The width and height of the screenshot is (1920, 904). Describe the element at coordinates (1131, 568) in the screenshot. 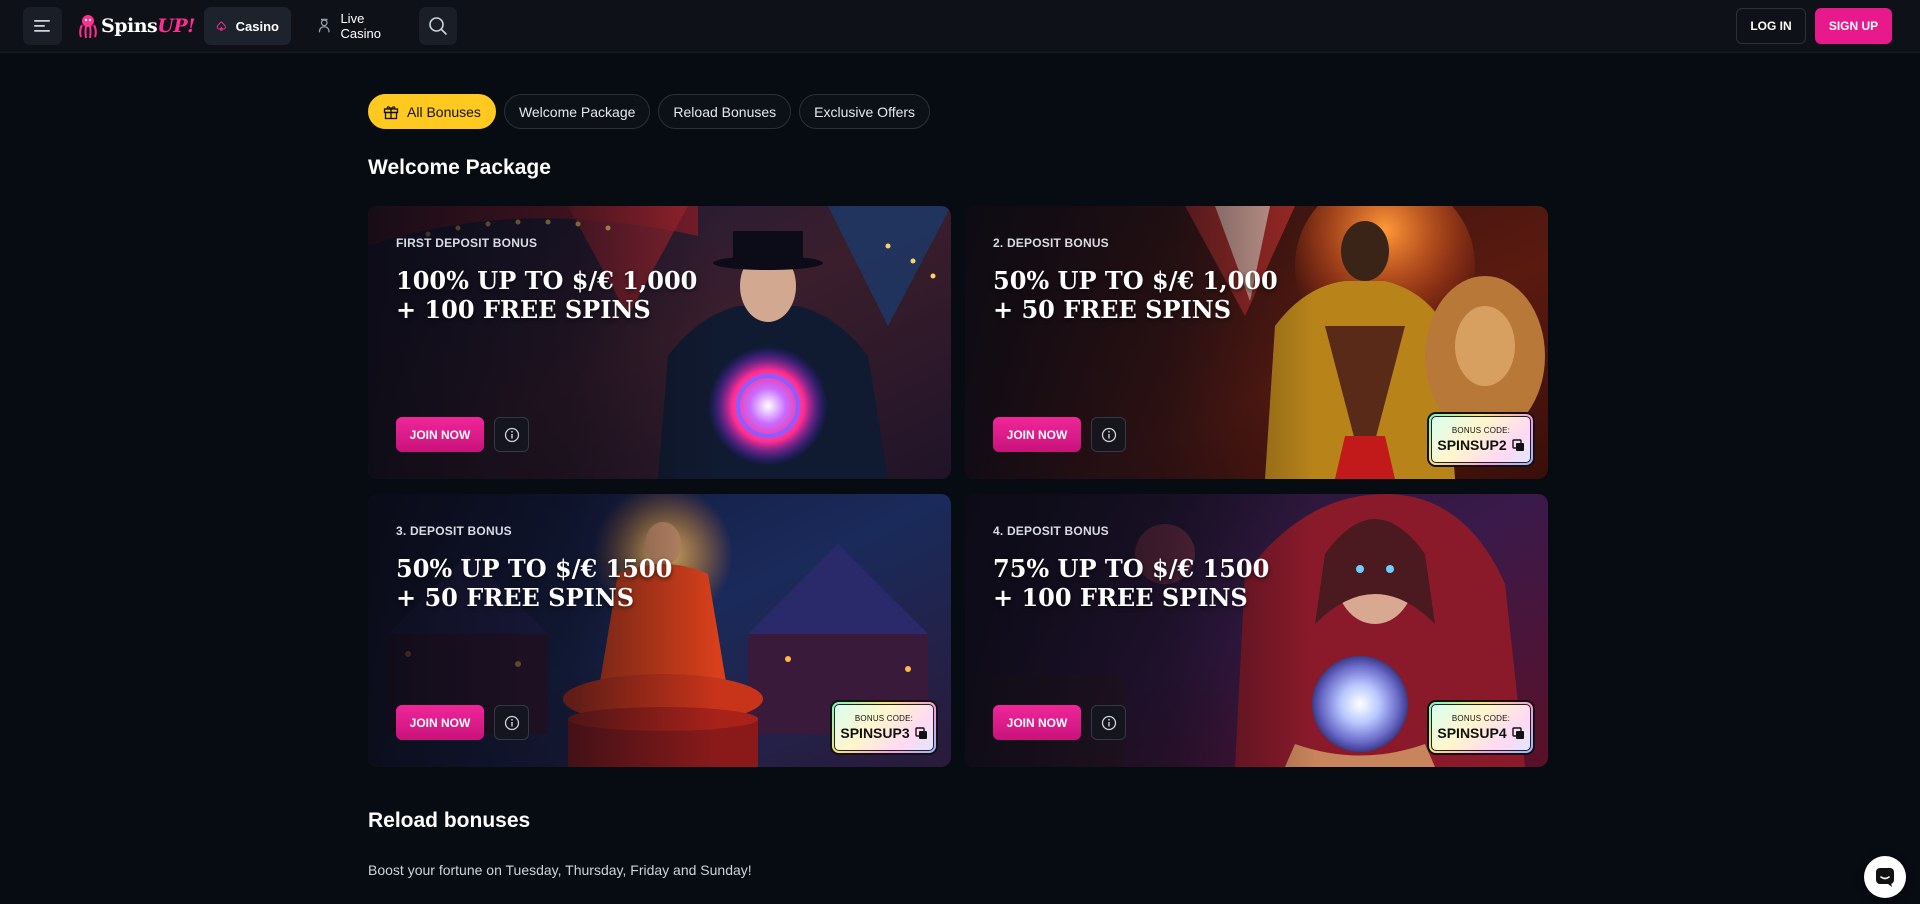

I see `offer-line-1: 75% UP TO $/€ 1500` at that location.